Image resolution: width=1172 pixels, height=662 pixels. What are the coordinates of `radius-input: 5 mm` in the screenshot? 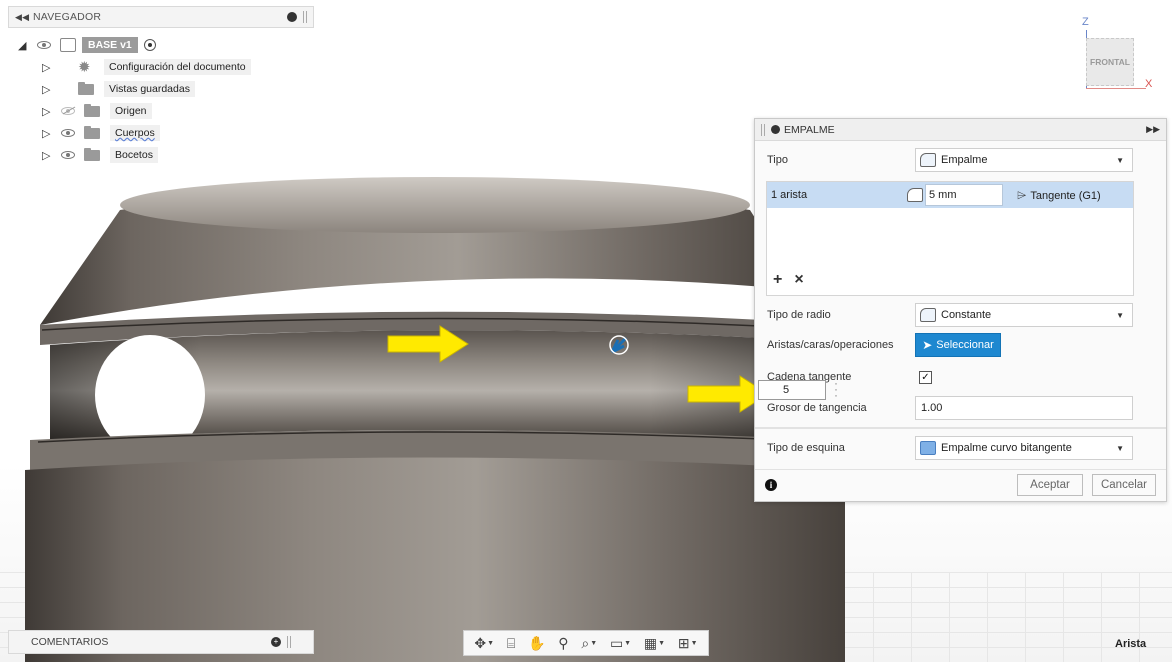 It's located at (964, 195).